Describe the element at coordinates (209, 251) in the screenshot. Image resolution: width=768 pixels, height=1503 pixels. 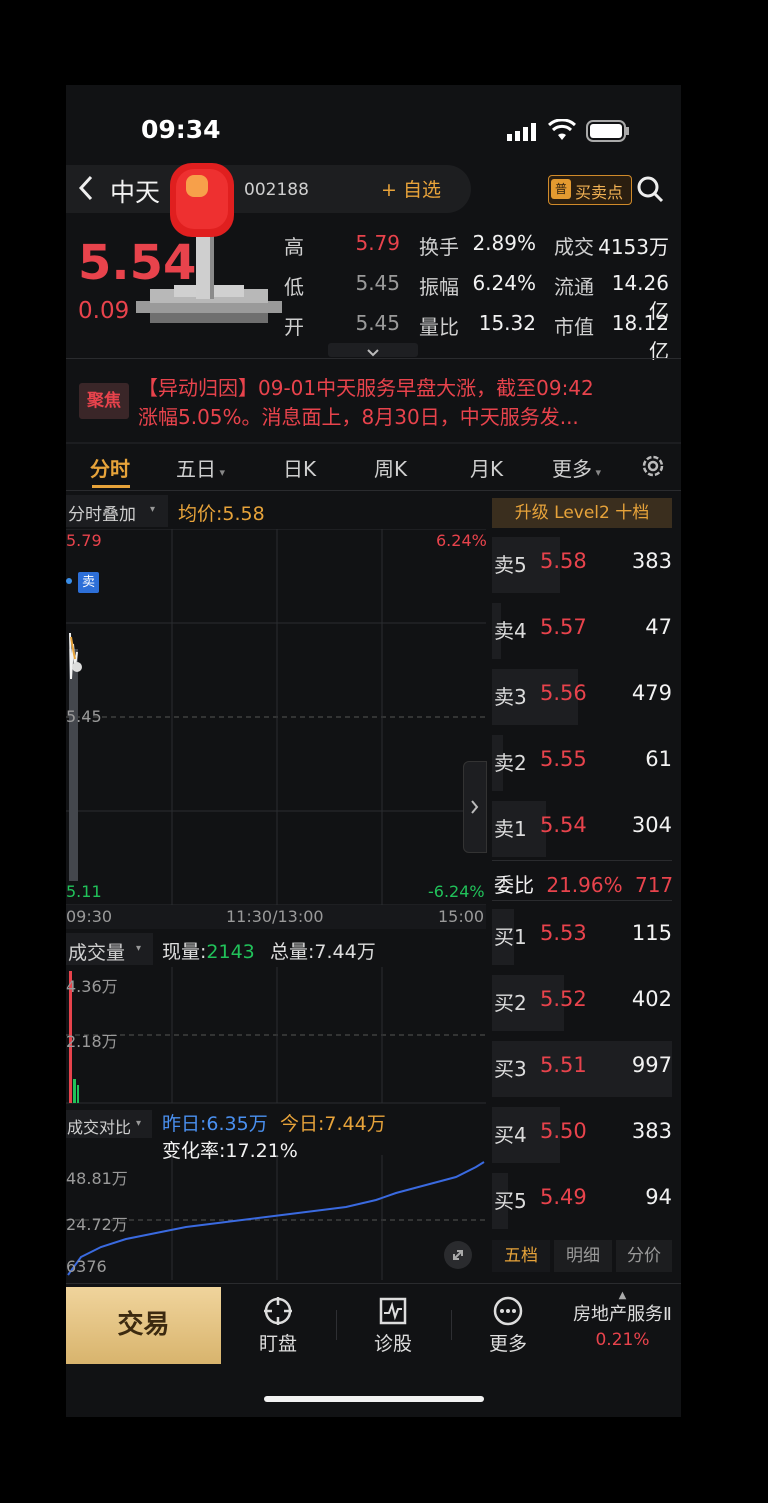
I see `joystick-icon` at that location.